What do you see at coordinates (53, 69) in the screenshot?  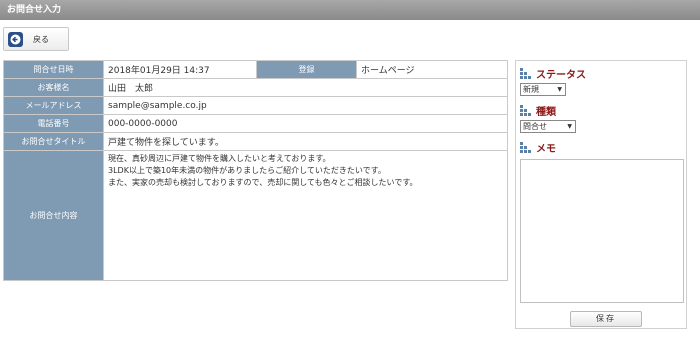 I see `date-label: 問合せ日時` at bounding box center [53, 69].